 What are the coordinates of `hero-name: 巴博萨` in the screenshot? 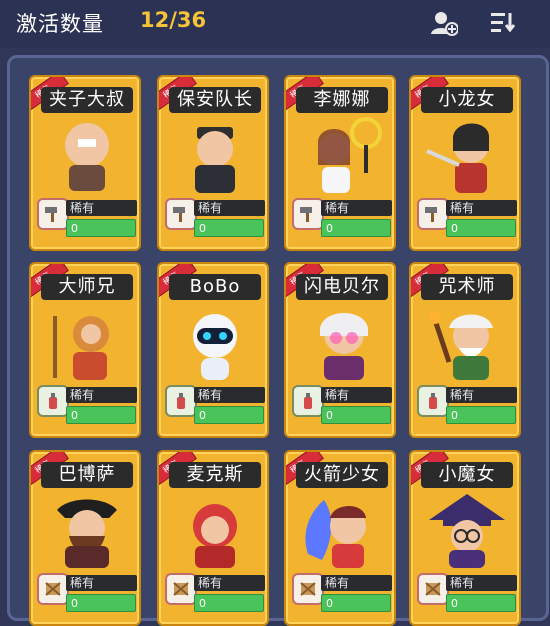 It's located at (87, 475).